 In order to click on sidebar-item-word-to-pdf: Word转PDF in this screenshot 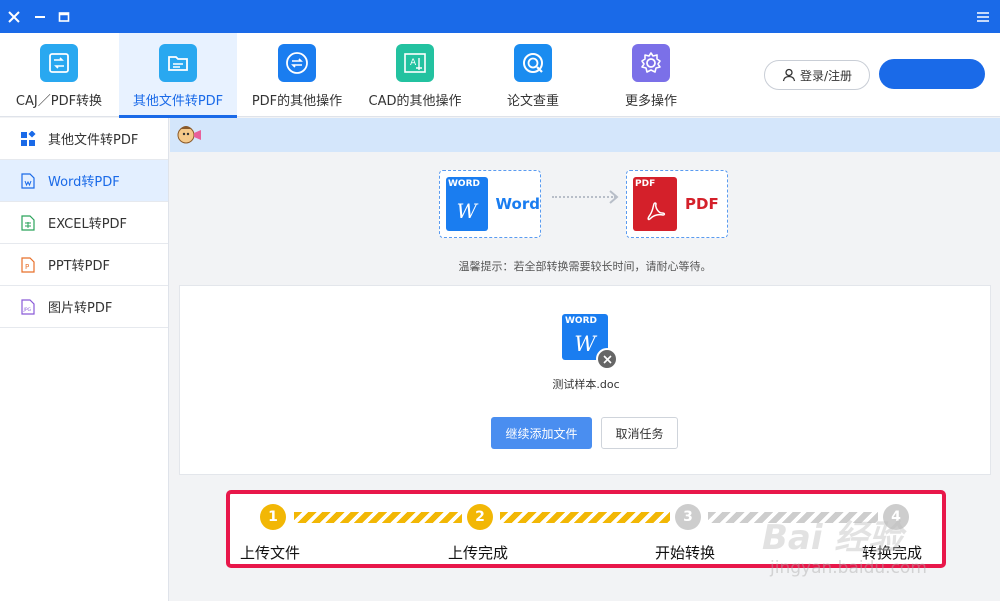, I will do `click(84, 181)`.